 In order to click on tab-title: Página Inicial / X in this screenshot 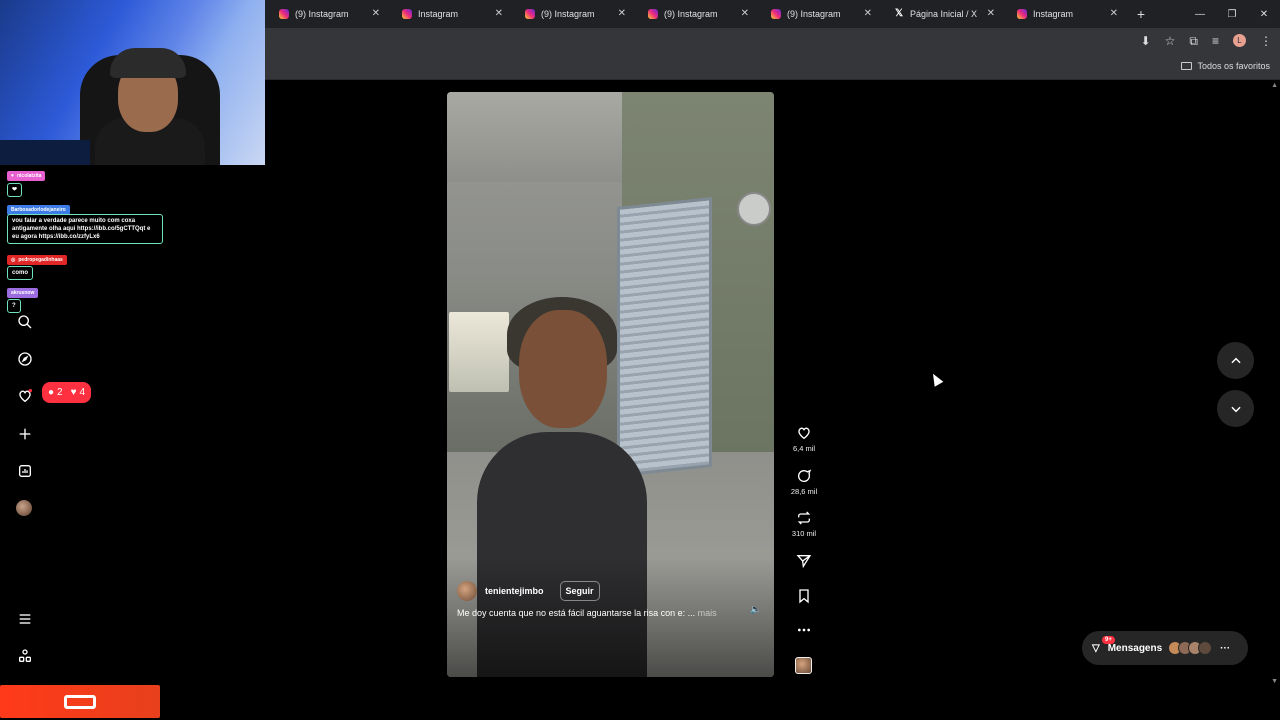, I will do `click(944, 14)`.